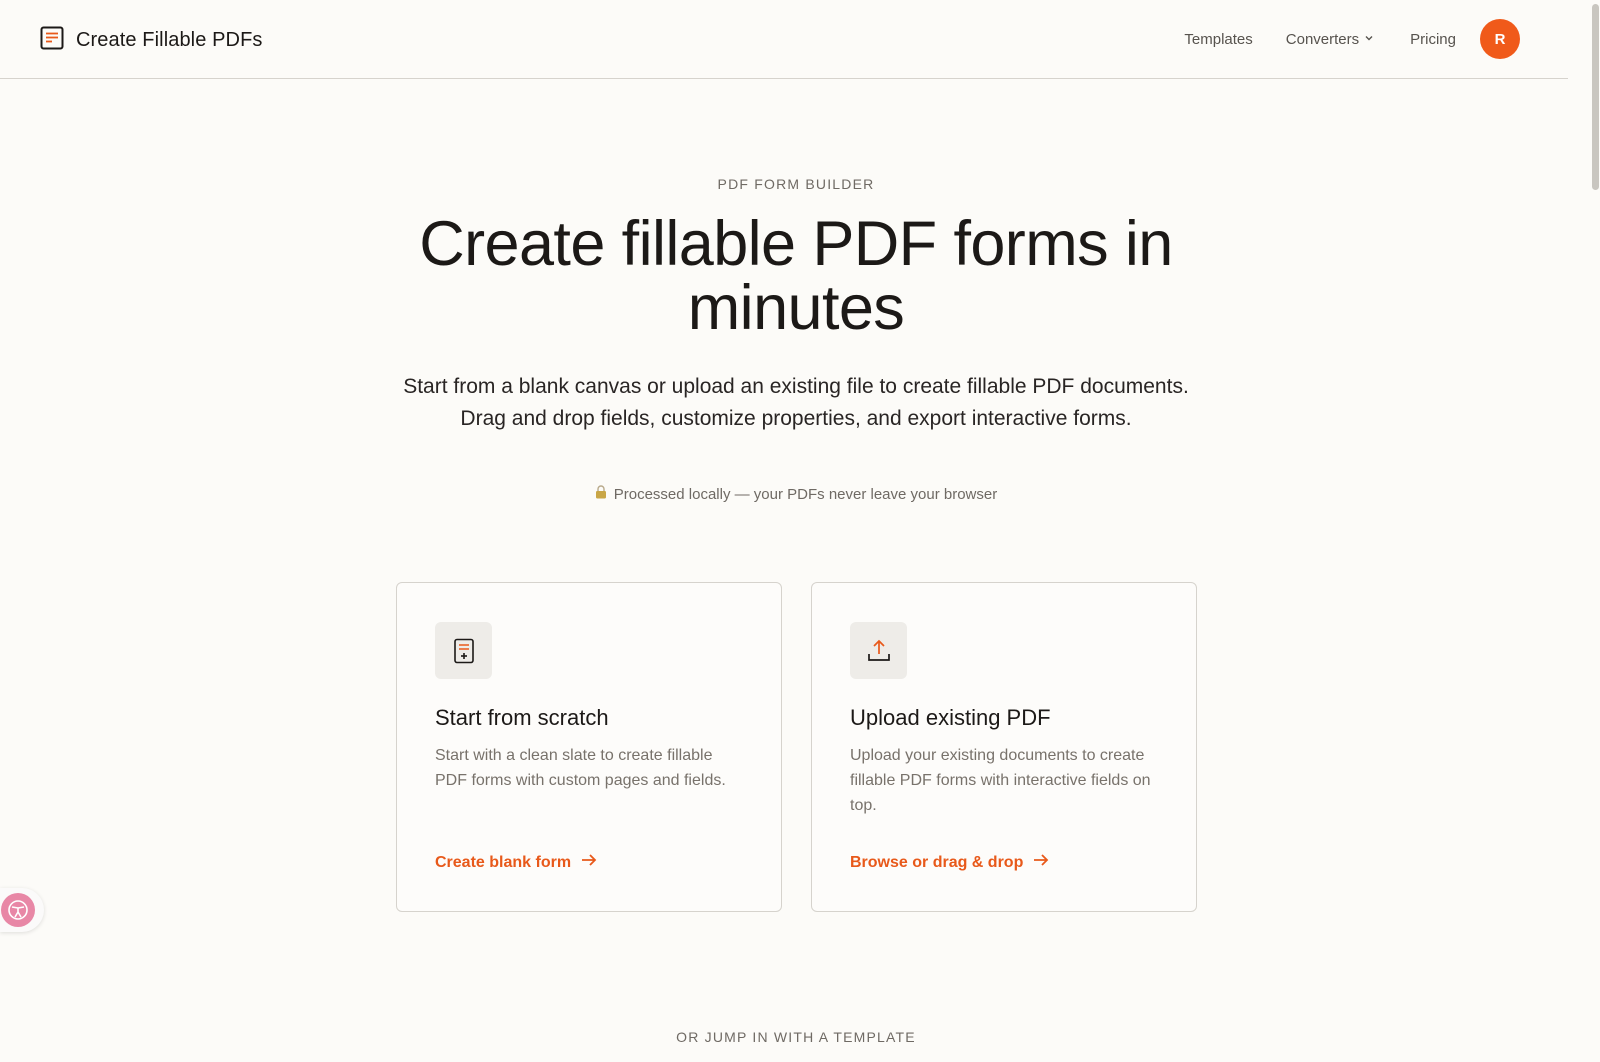 The height and width of the screenshot is (1062, 1600). I want to click on accessibility-button, so click(22, 910).